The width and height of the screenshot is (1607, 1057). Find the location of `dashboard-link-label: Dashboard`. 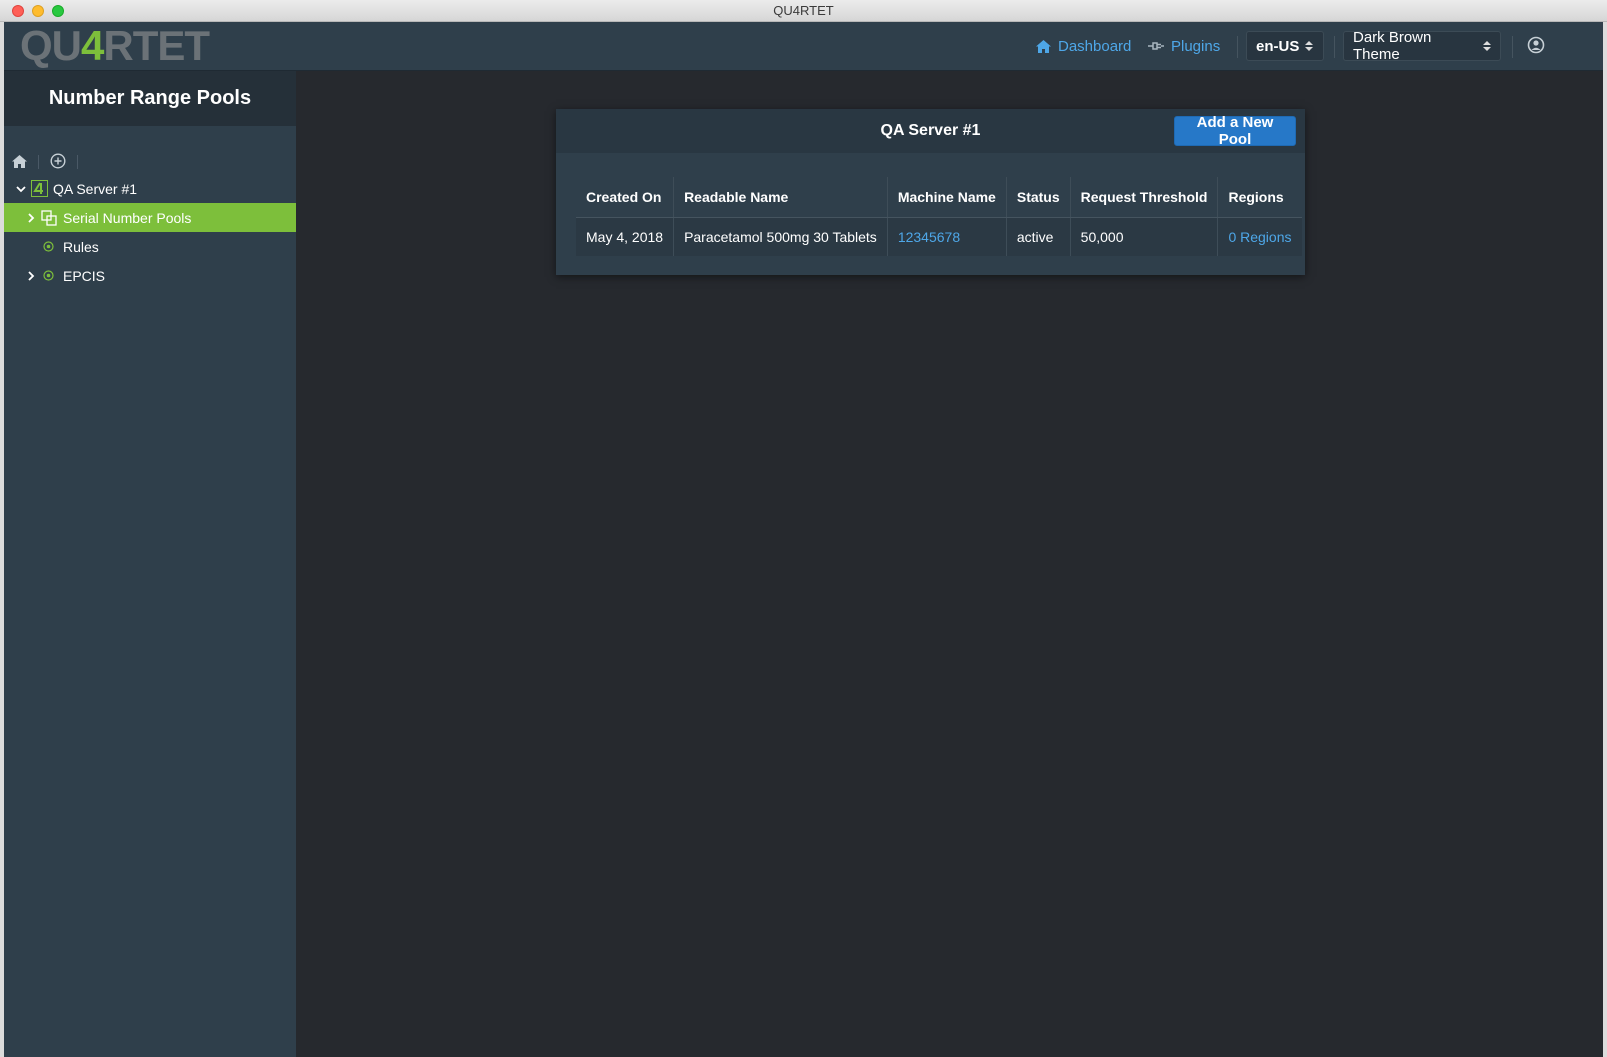

dashboard-link-label: Dashboard is located at coordinates (1095, 46).